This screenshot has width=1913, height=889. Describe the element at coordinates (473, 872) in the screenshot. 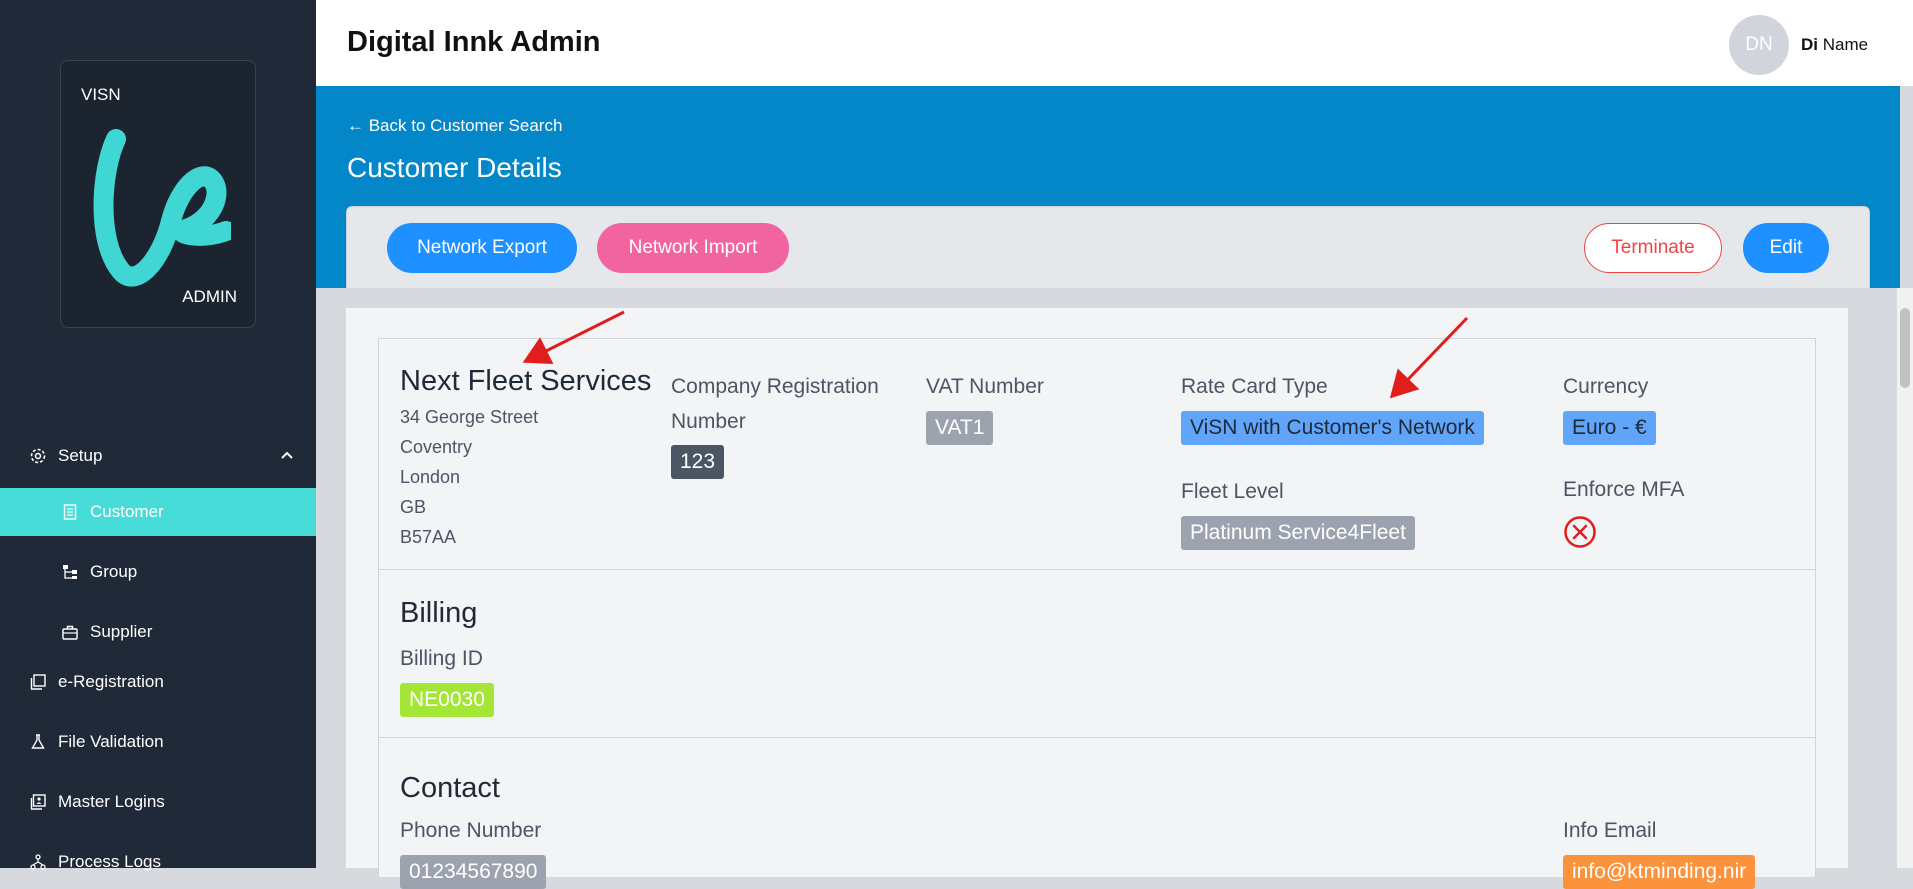

I see `phone-number-value: 01234567890` at that location.